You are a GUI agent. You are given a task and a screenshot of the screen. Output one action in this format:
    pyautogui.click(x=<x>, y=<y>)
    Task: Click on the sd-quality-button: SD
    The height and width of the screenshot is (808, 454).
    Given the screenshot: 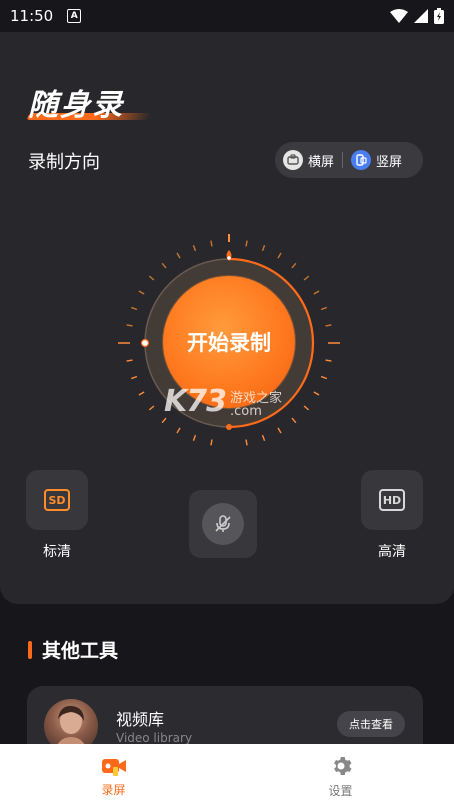 What is the action you would take?
    pyautogui.click(x=57, y=500)
    